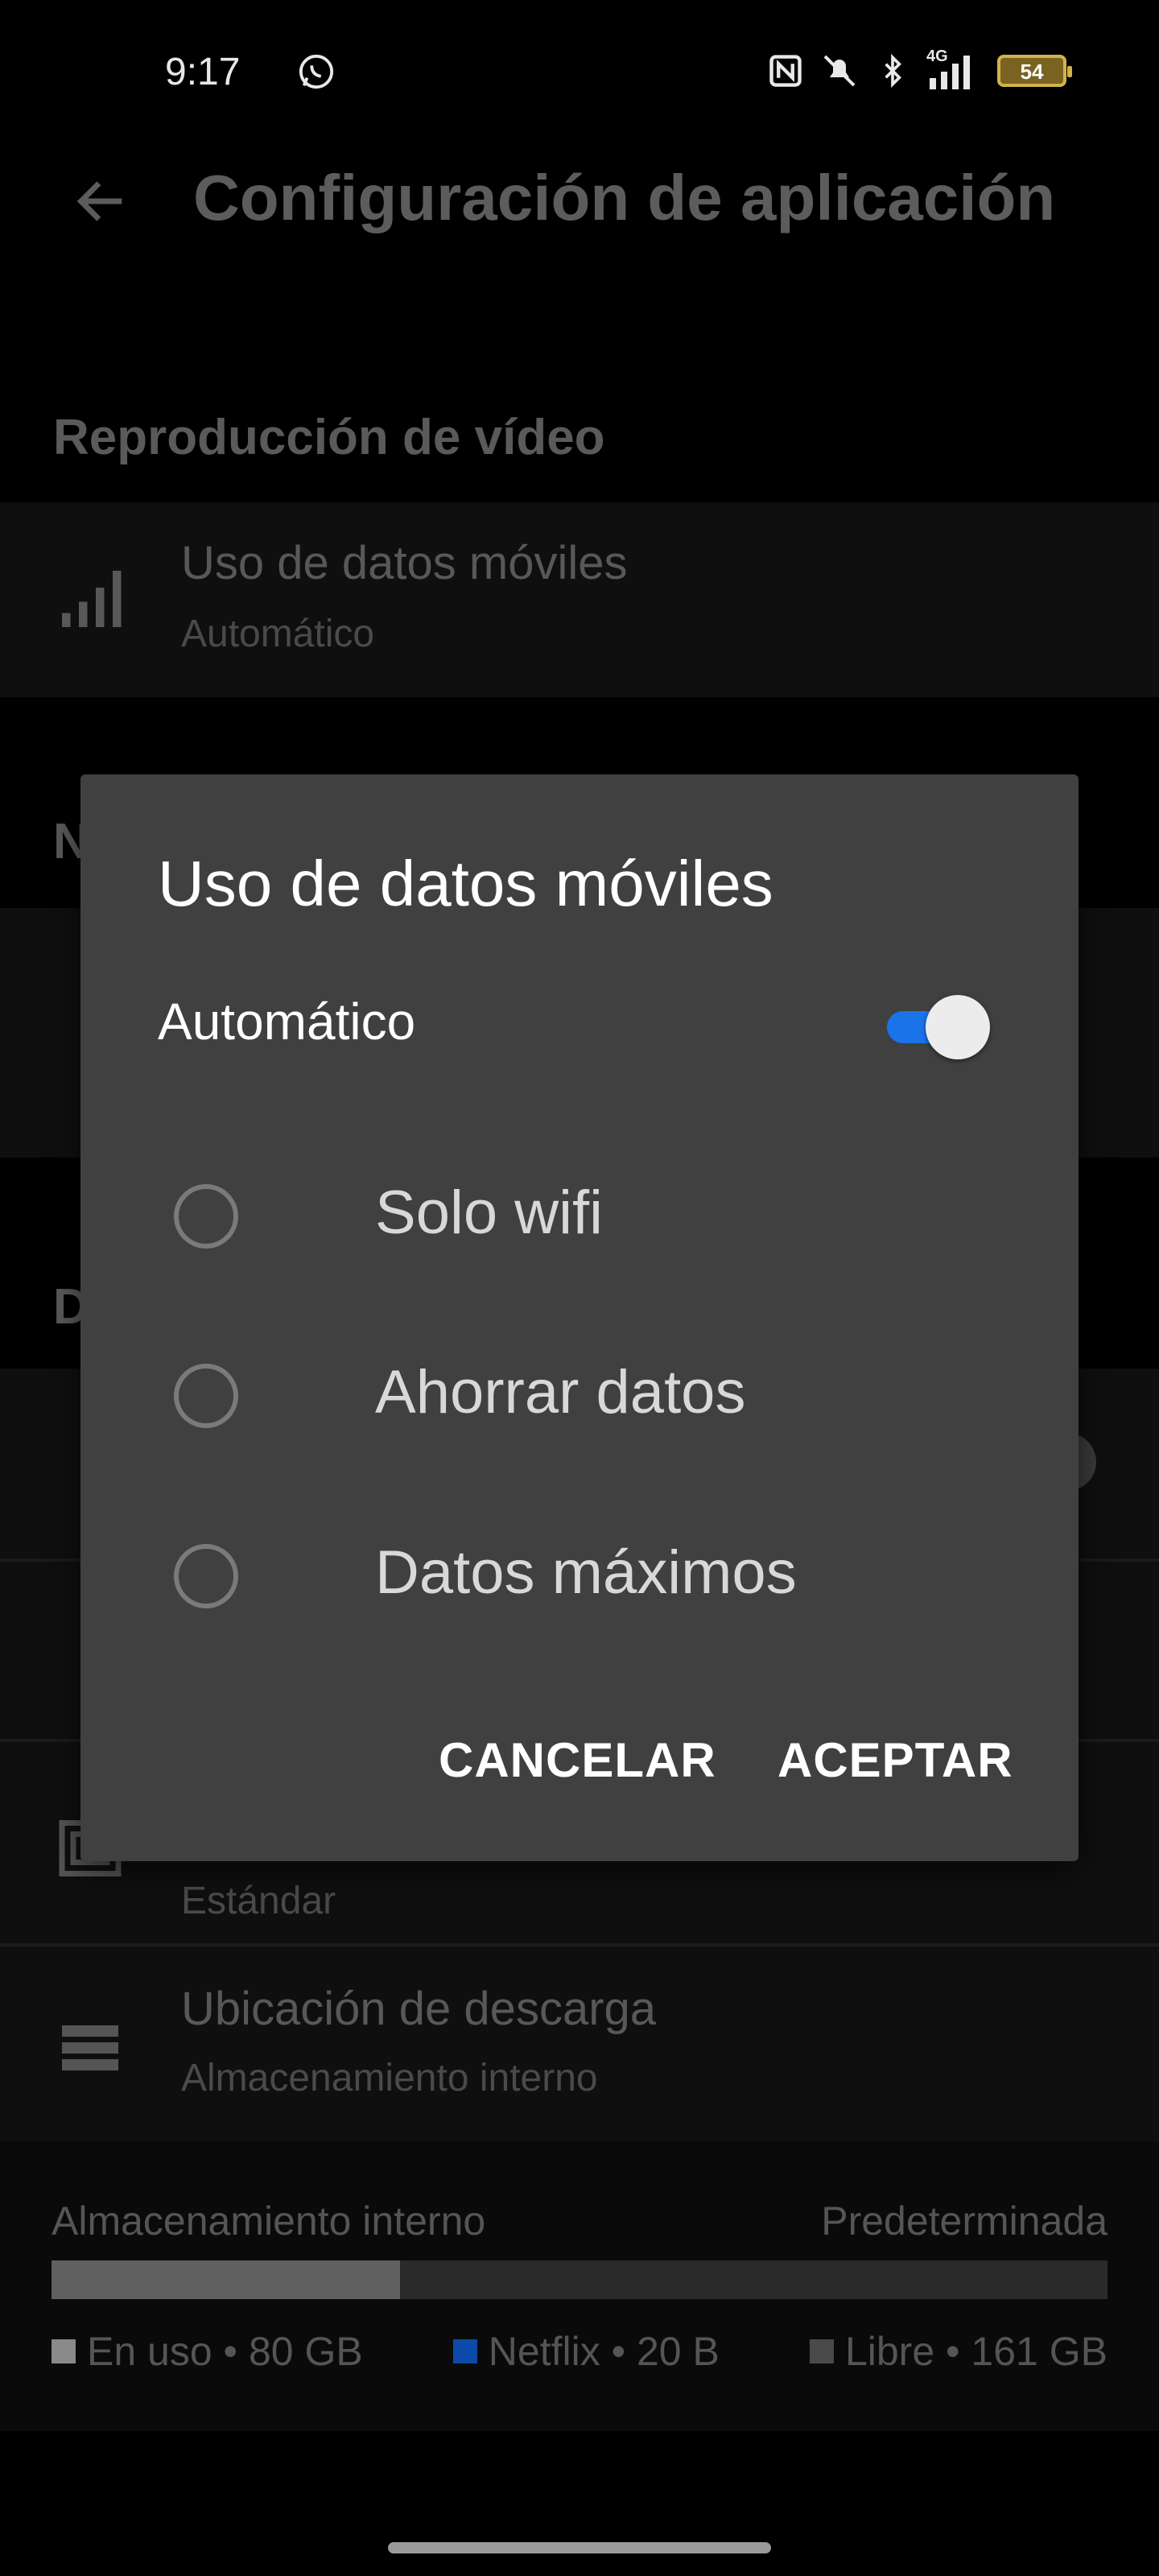  What do you see at coordinates (389, 2078) in the screenshot?
I see `setting-subtitle: Almacenamiento interno` at bounding box center [389, 2078].